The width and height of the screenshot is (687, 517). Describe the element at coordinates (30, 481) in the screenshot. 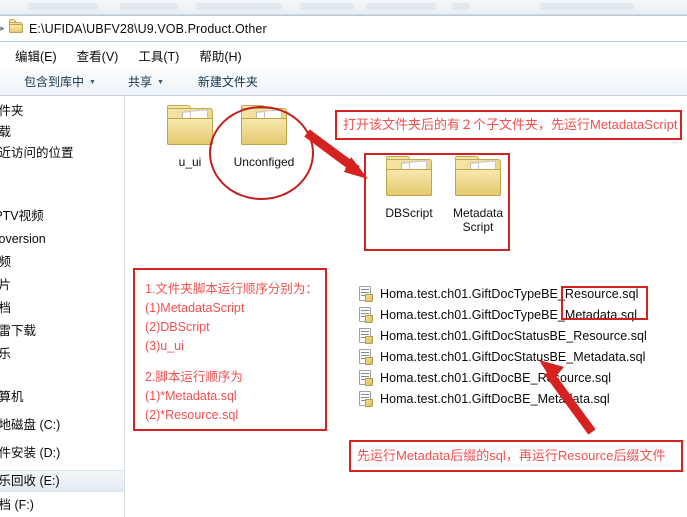

I see `nav-item-drive-e-label: 娱乐回收 (E:)` at that location.